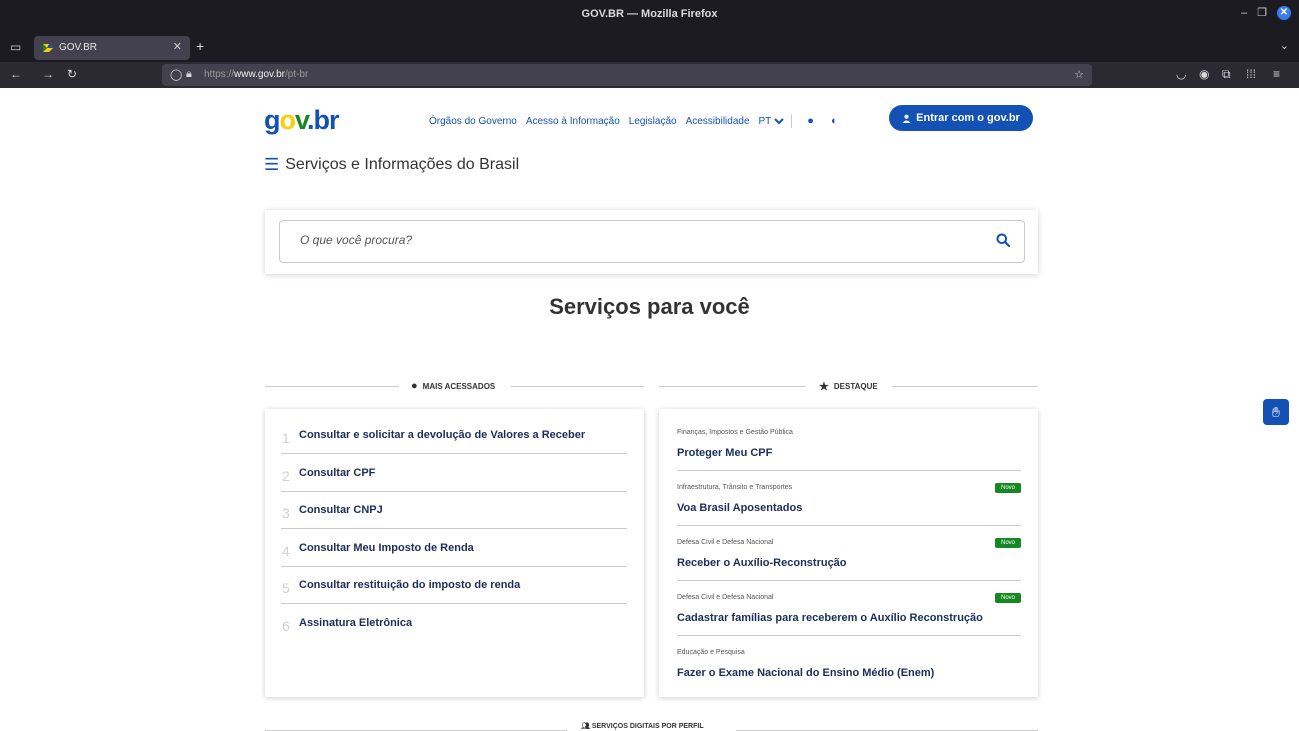  What do you see at coordinates (792, 121) in the screenshot?
I see `divider` at bounding box center [792, 121].